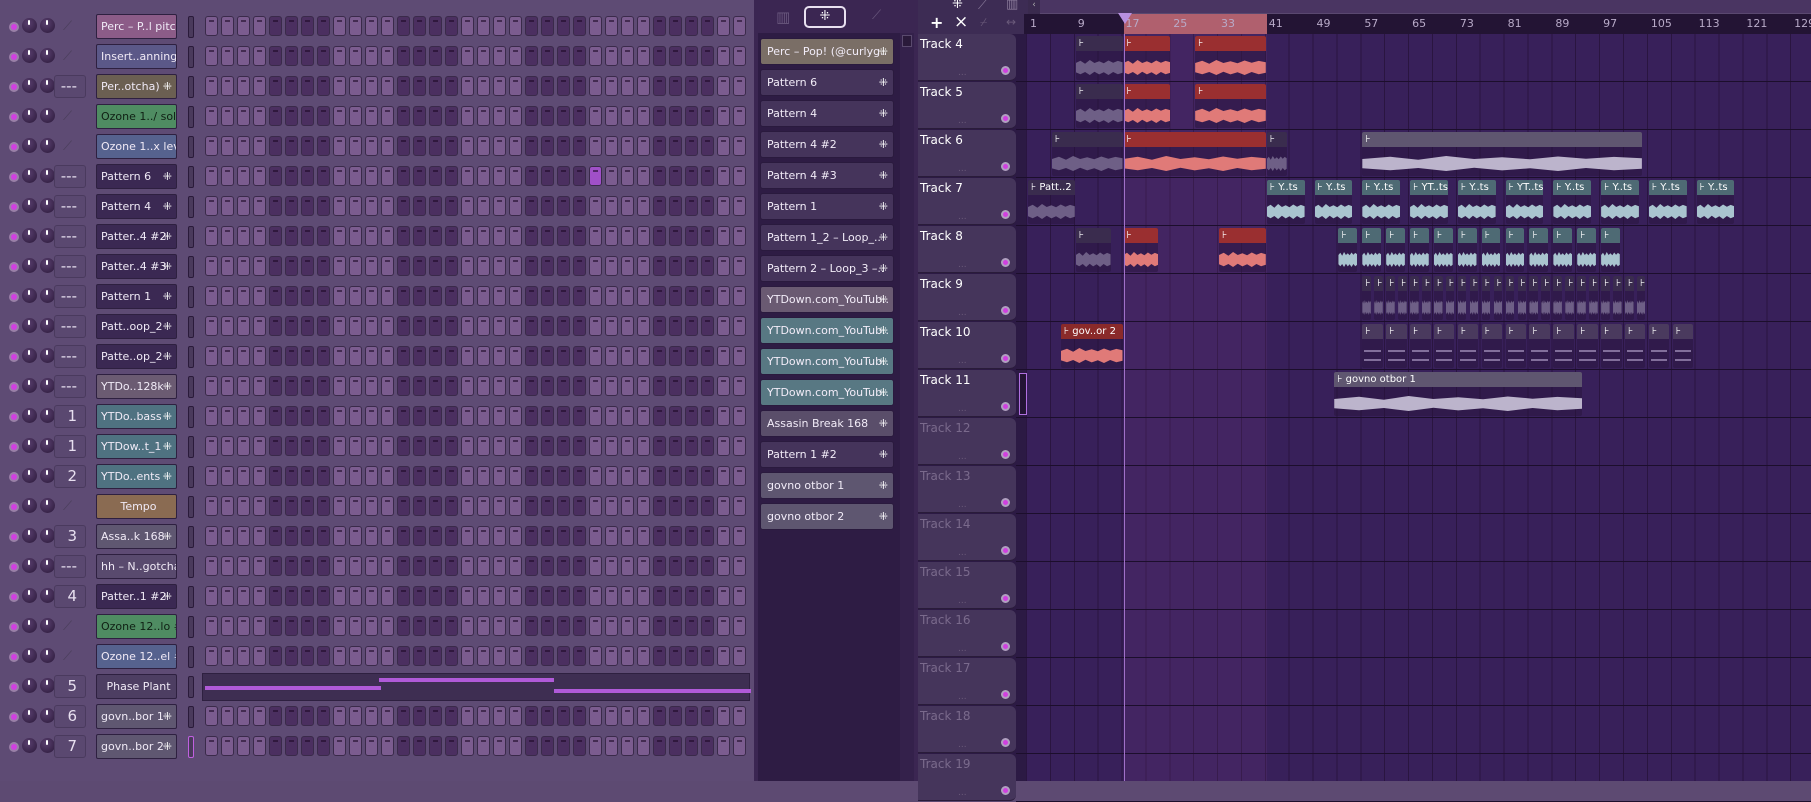 The width and height of the screenshot is (1811, 802). What do you see at coordinates (827, 206) in the screenshot?
I see `browser-item: Pattern 1 ⁜` at bounding box center [827, 206].